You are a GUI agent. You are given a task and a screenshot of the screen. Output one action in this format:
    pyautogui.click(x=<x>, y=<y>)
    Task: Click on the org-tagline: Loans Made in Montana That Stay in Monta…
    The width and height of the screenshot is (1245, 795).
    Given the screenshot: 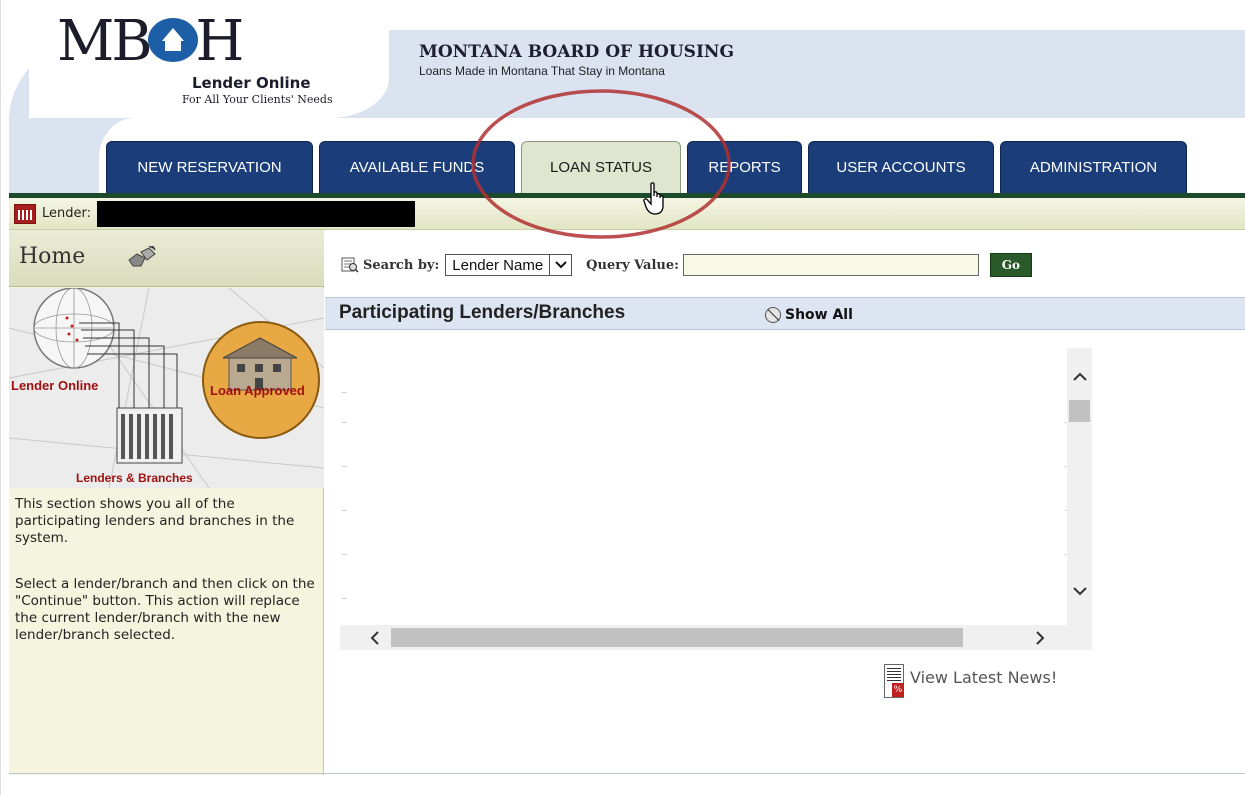 What is the action you would take?
    pyautogui.click(x=542, y=71)
    